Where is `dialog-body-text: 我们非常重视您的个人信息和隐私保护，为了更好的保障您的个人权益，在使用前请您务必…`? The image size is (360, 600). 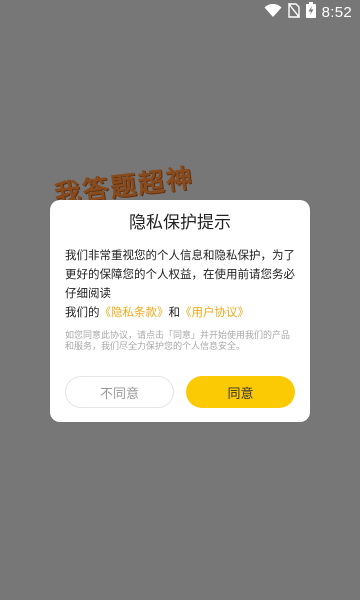
dialog-body-text: 我们非常重视您的个人信息和隐私保护，为了更好的保障您的个人权益，在使用前请您务必… is located at coordinates (180, 274).